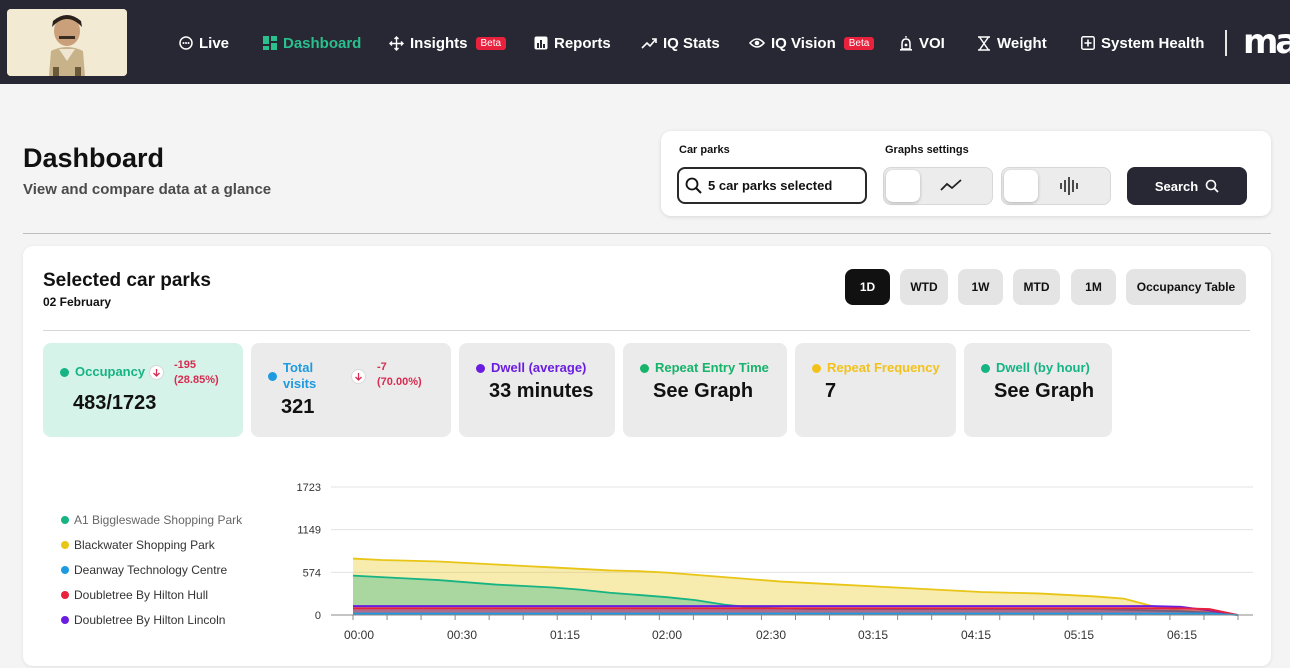 Image resolution: width=1290 pixels, height=668 pixels. Describe the element at coordinates (1079, 635) in the screenshot. I see `x-tick-label: 05:15` at that location.